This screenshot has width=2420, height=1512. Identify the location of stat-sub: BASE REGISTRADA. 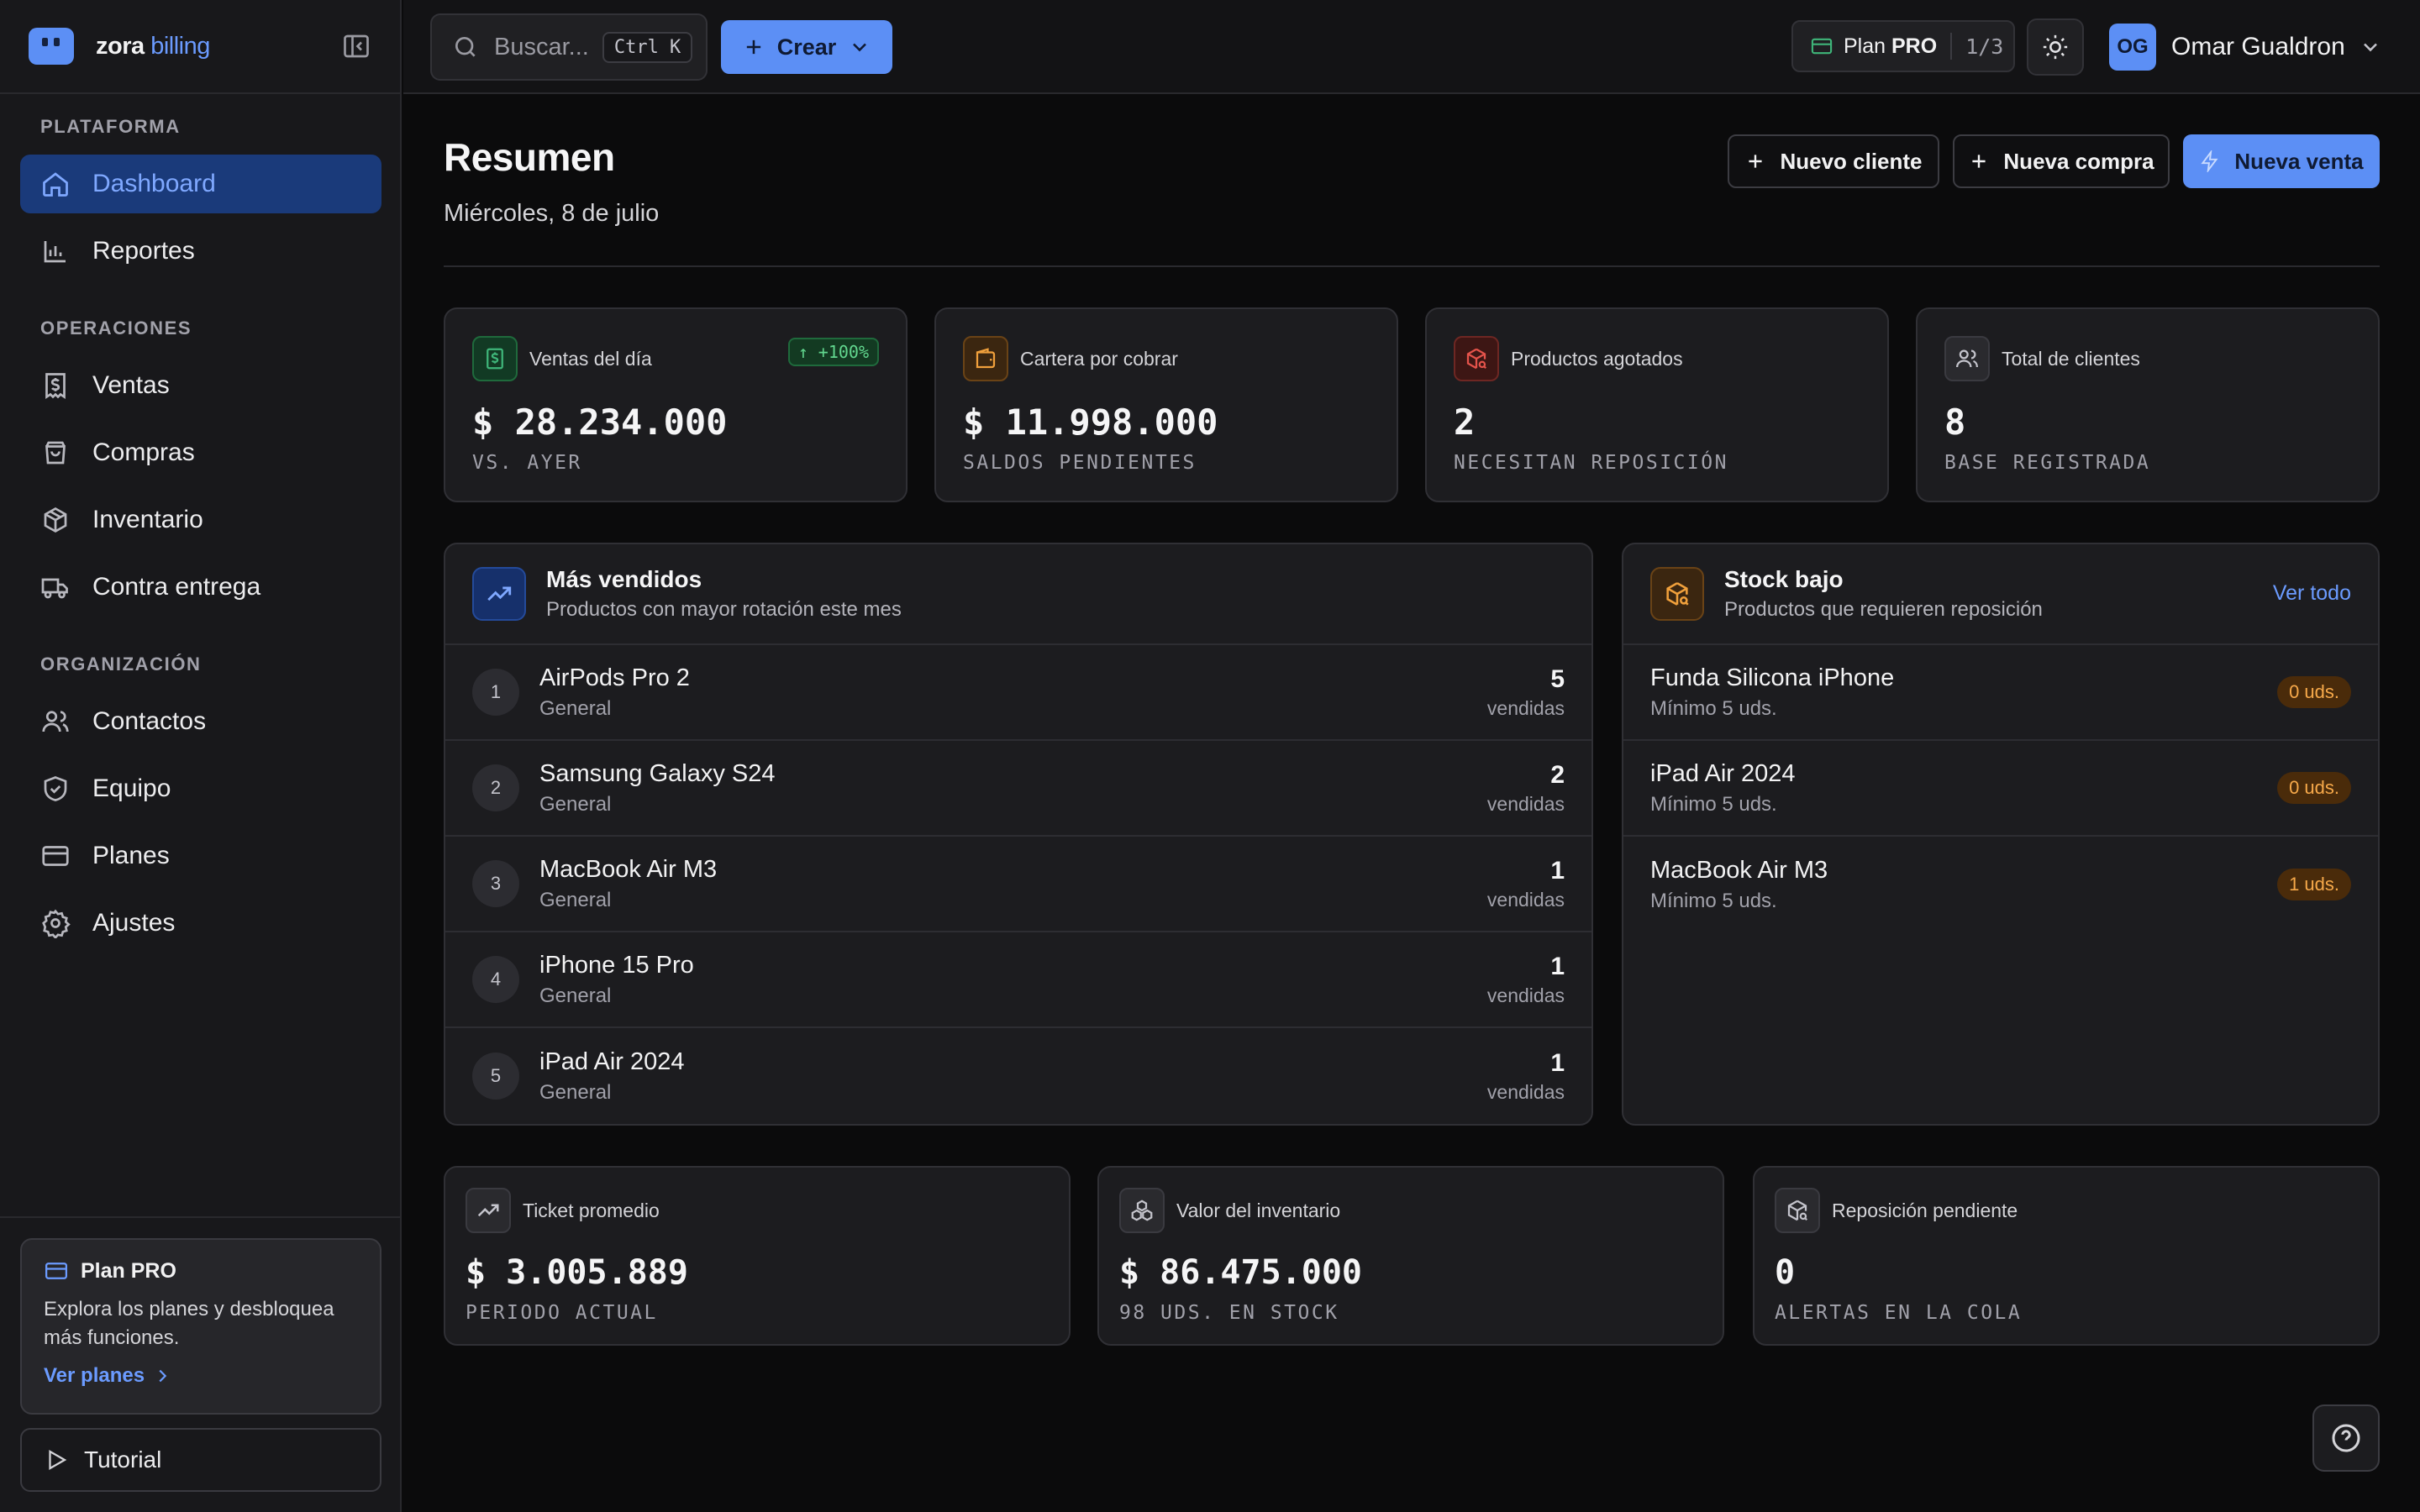
(2047, 463).